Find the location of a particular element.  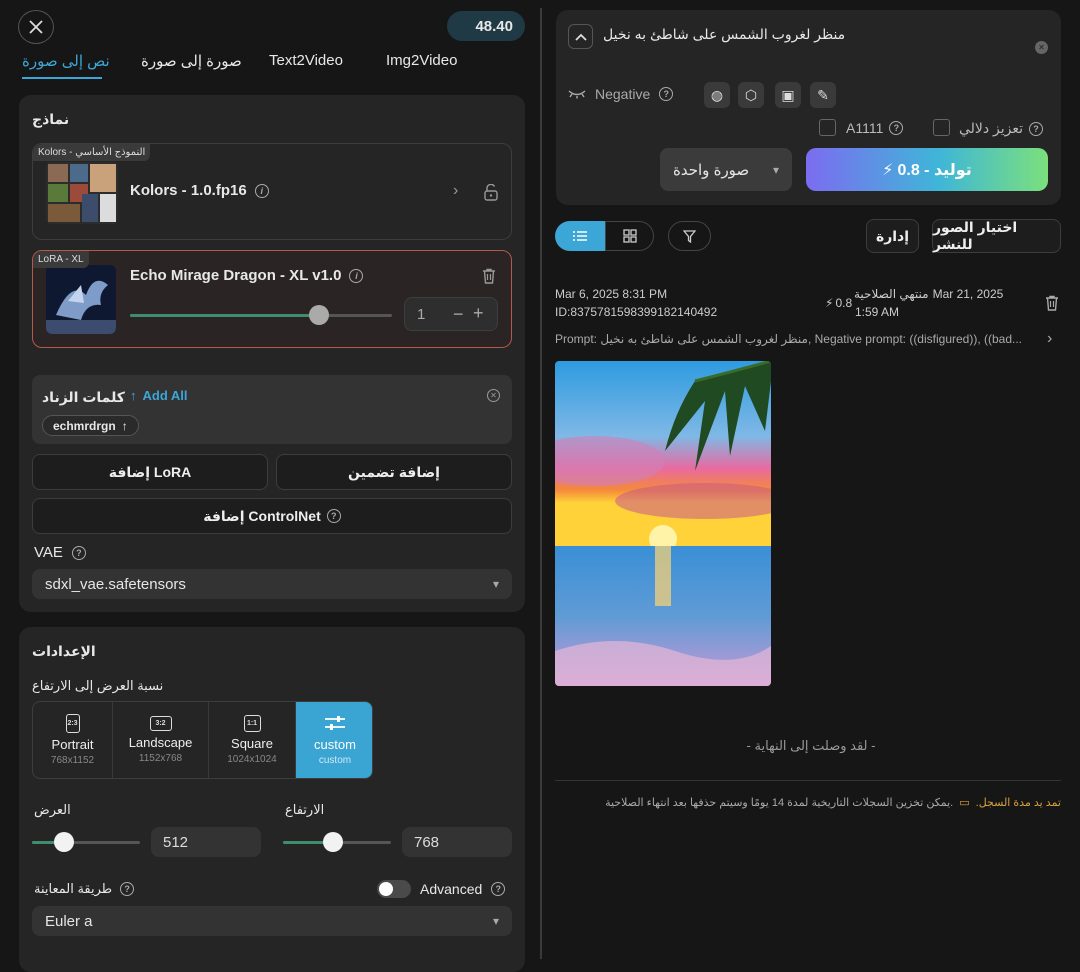

height-slider-thumb is located at coordinates (332, 842).